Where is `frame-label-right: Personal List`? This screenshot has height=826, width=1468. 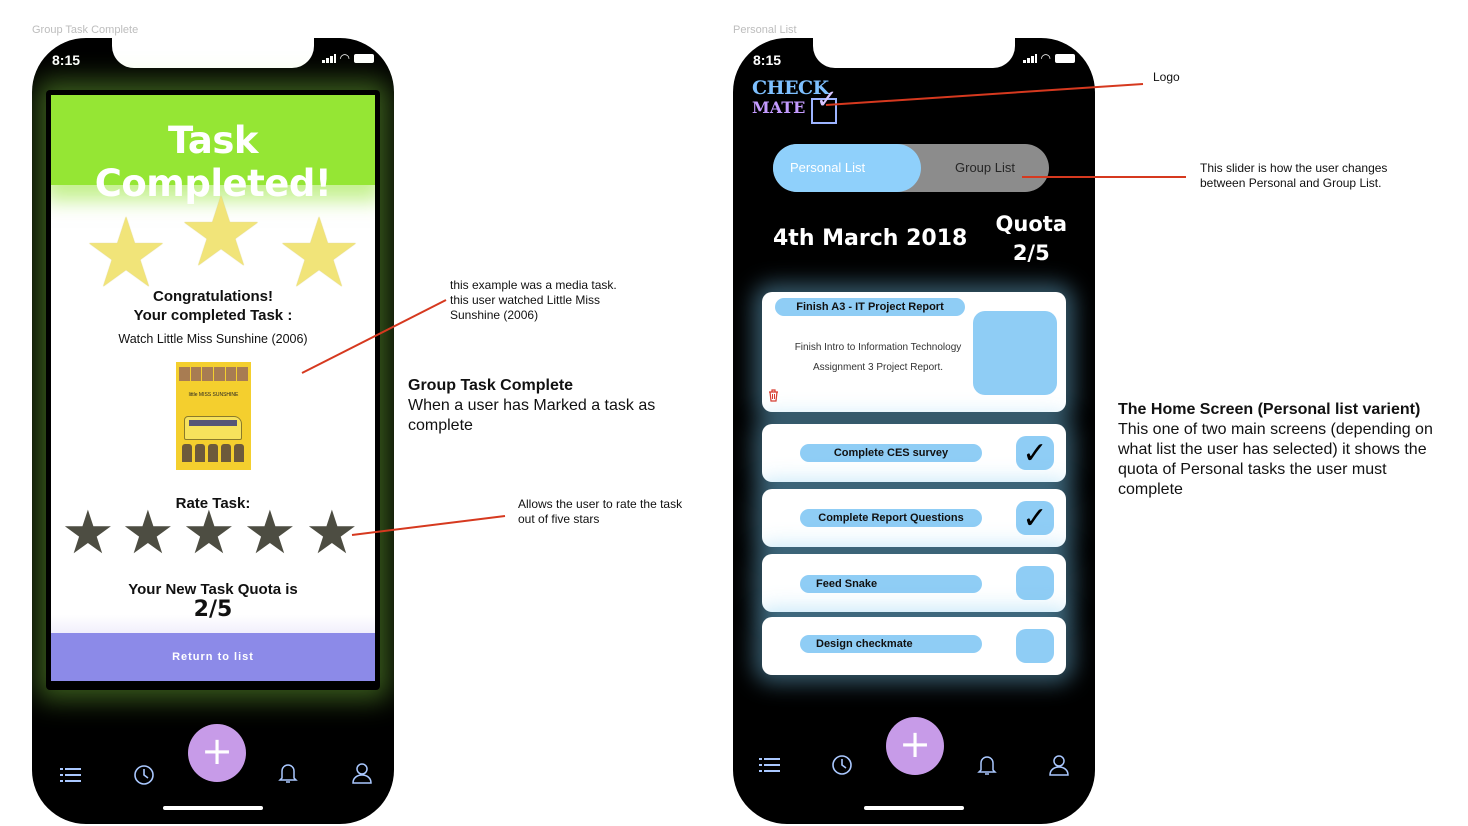 frame-label-right: Personal List is located at coordinates (765, 30).